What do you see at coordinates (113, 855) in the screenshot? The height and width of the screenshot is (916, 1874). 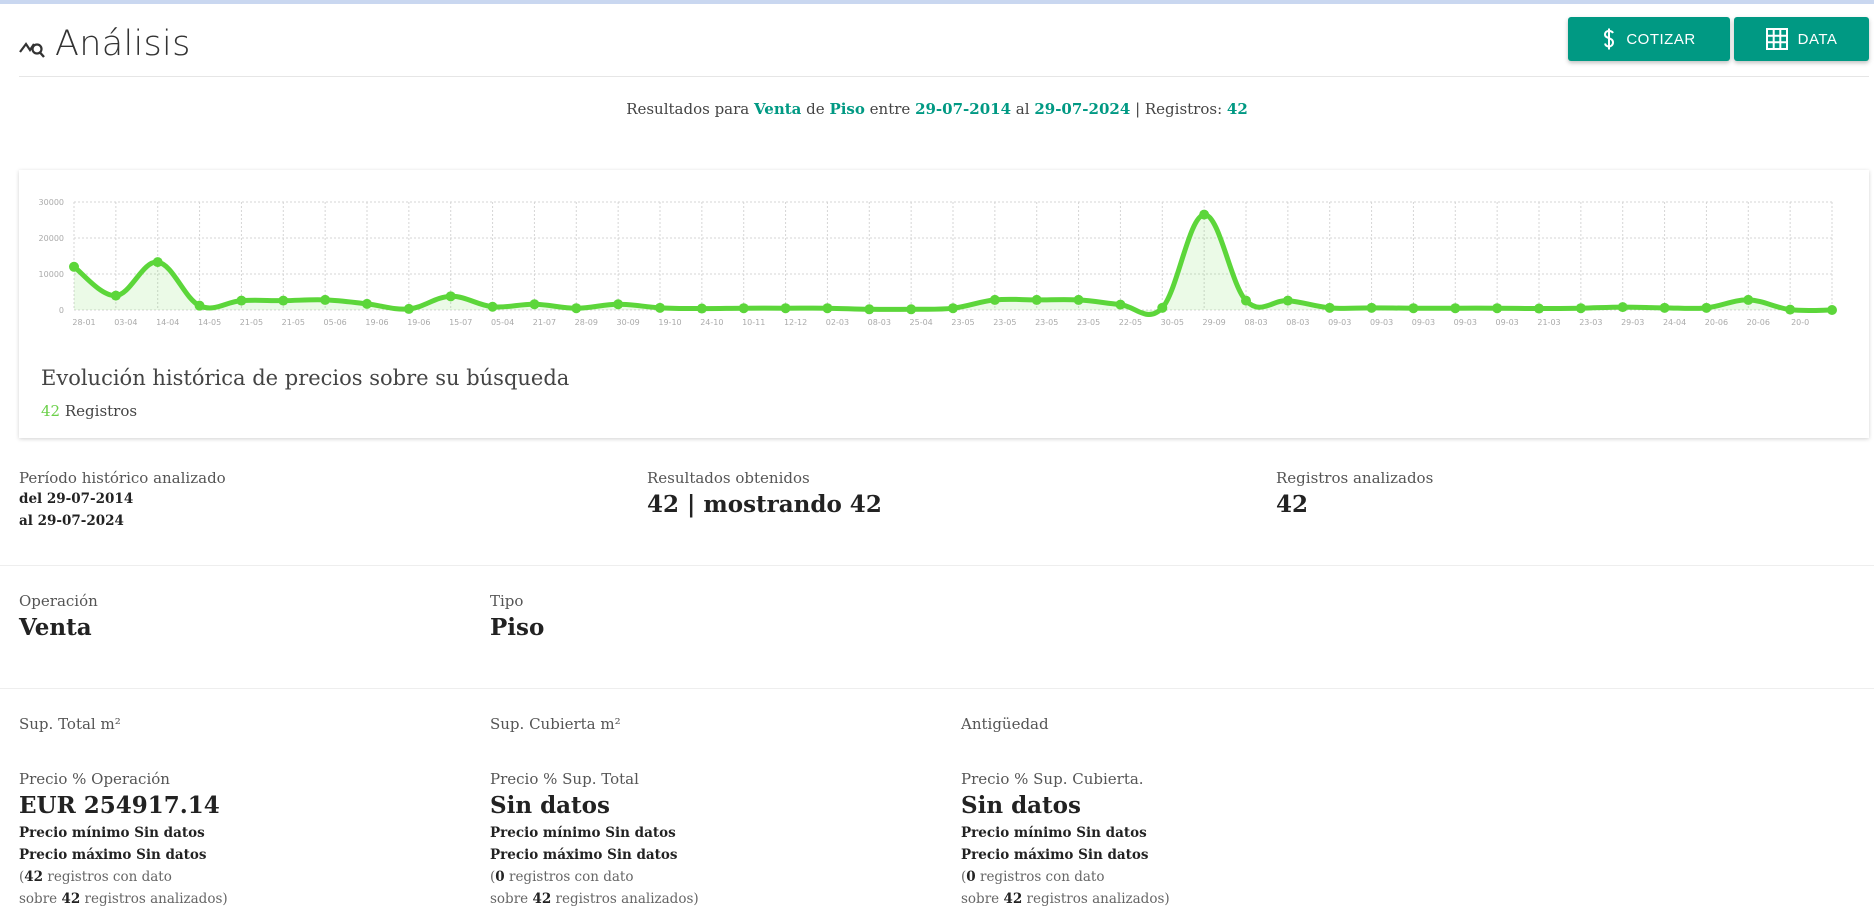 I see `precio-operacion-max: Precio máximo Sin datos` at bounding box center [113, 855].